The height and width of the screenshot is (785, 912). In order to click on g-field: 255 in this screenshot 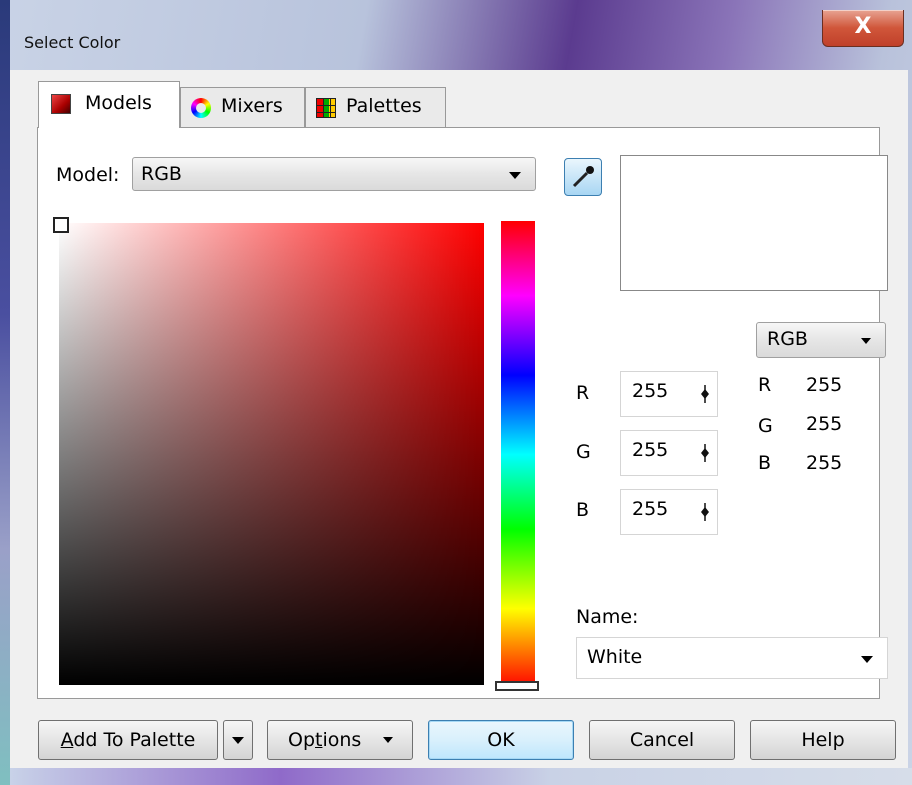, I will do `click(669, 453)`.